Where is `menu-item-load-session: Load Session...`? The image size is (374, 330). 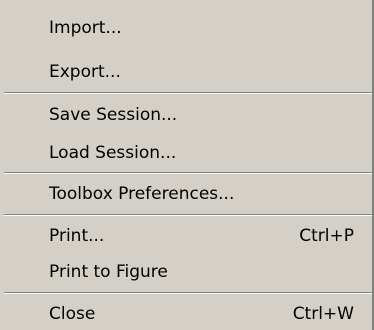
menu-item-load-session: Load Session... is located at coordinates (188, 153).